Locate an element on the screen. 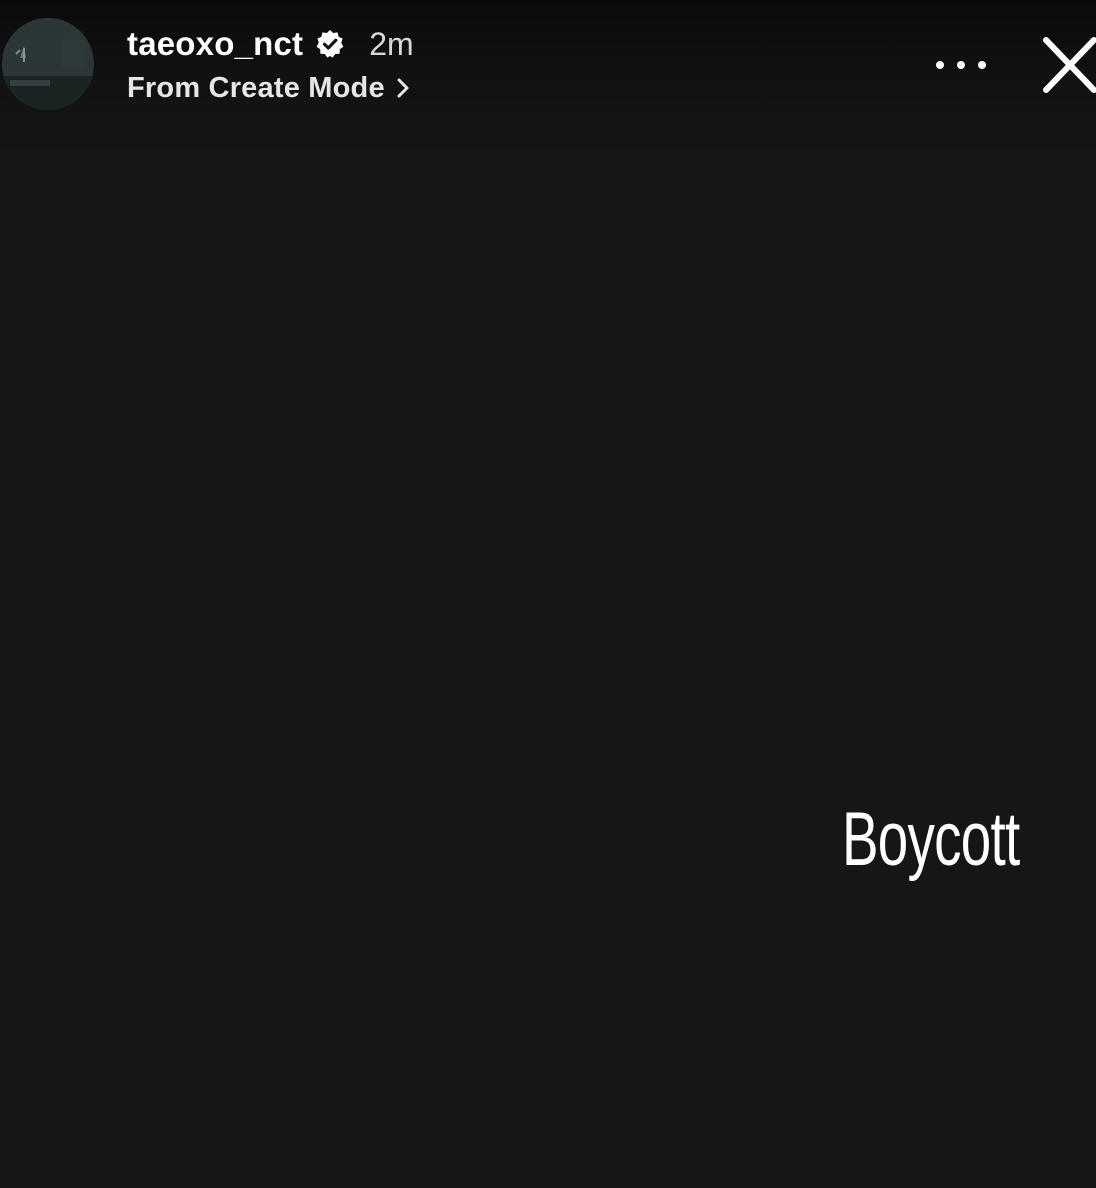  more-options-icon is located at coordinates (961, 65).